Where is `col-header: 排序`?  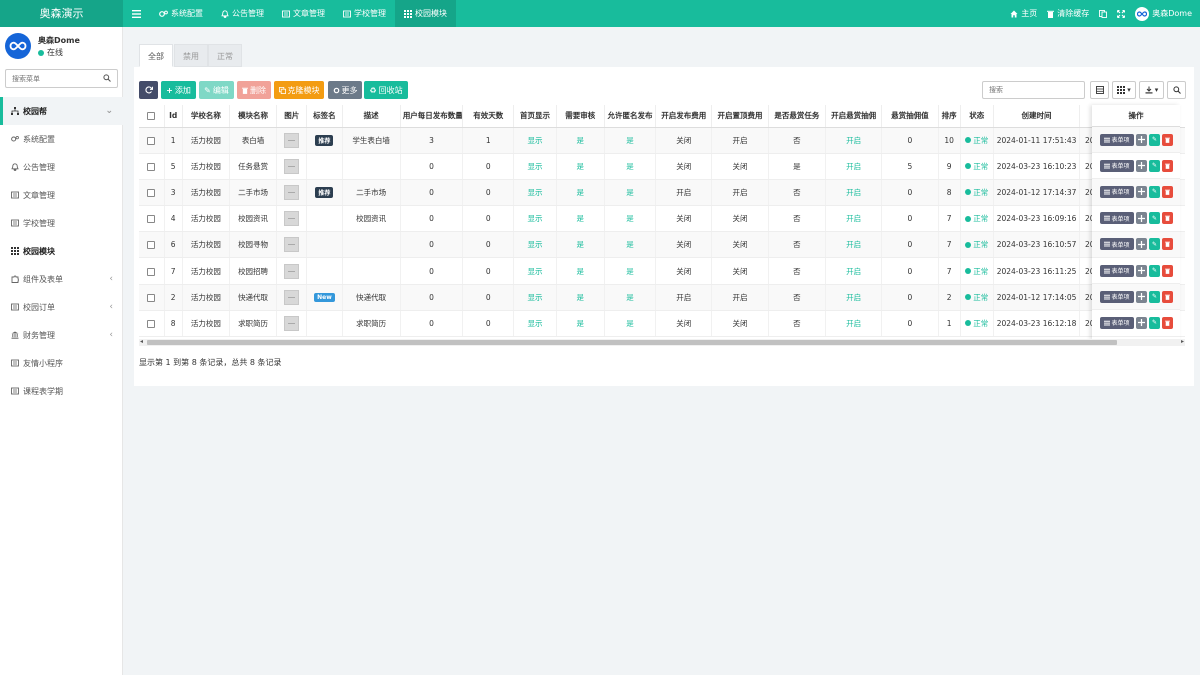 col-header: 排序 is located at coordinates (949, 116).